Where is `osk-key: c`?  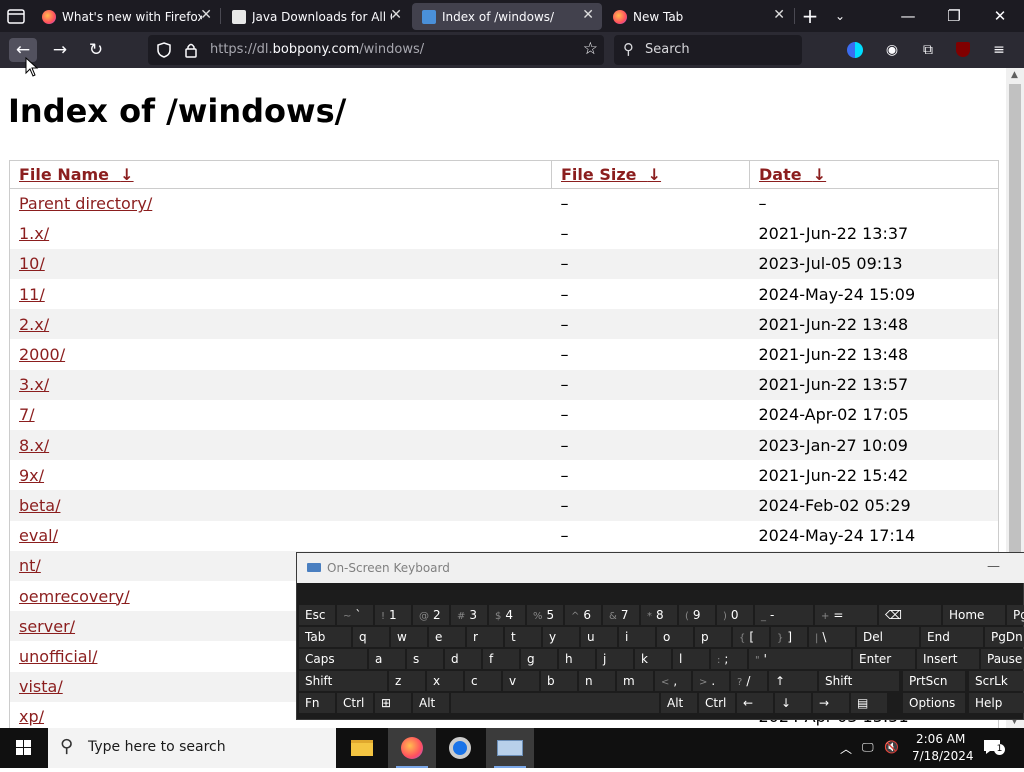 osk-key: c is located at coordinates (483, 681).